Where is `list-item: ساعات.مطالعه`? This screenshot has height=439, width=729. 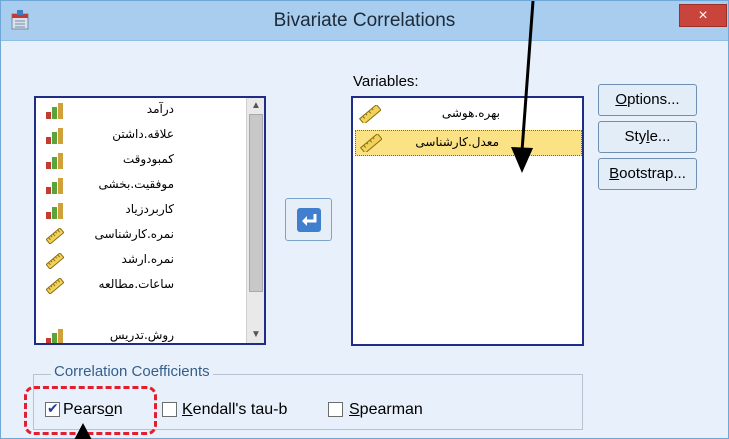 list-item: ساعات.مطالعه is located at coordinates (140, 286).